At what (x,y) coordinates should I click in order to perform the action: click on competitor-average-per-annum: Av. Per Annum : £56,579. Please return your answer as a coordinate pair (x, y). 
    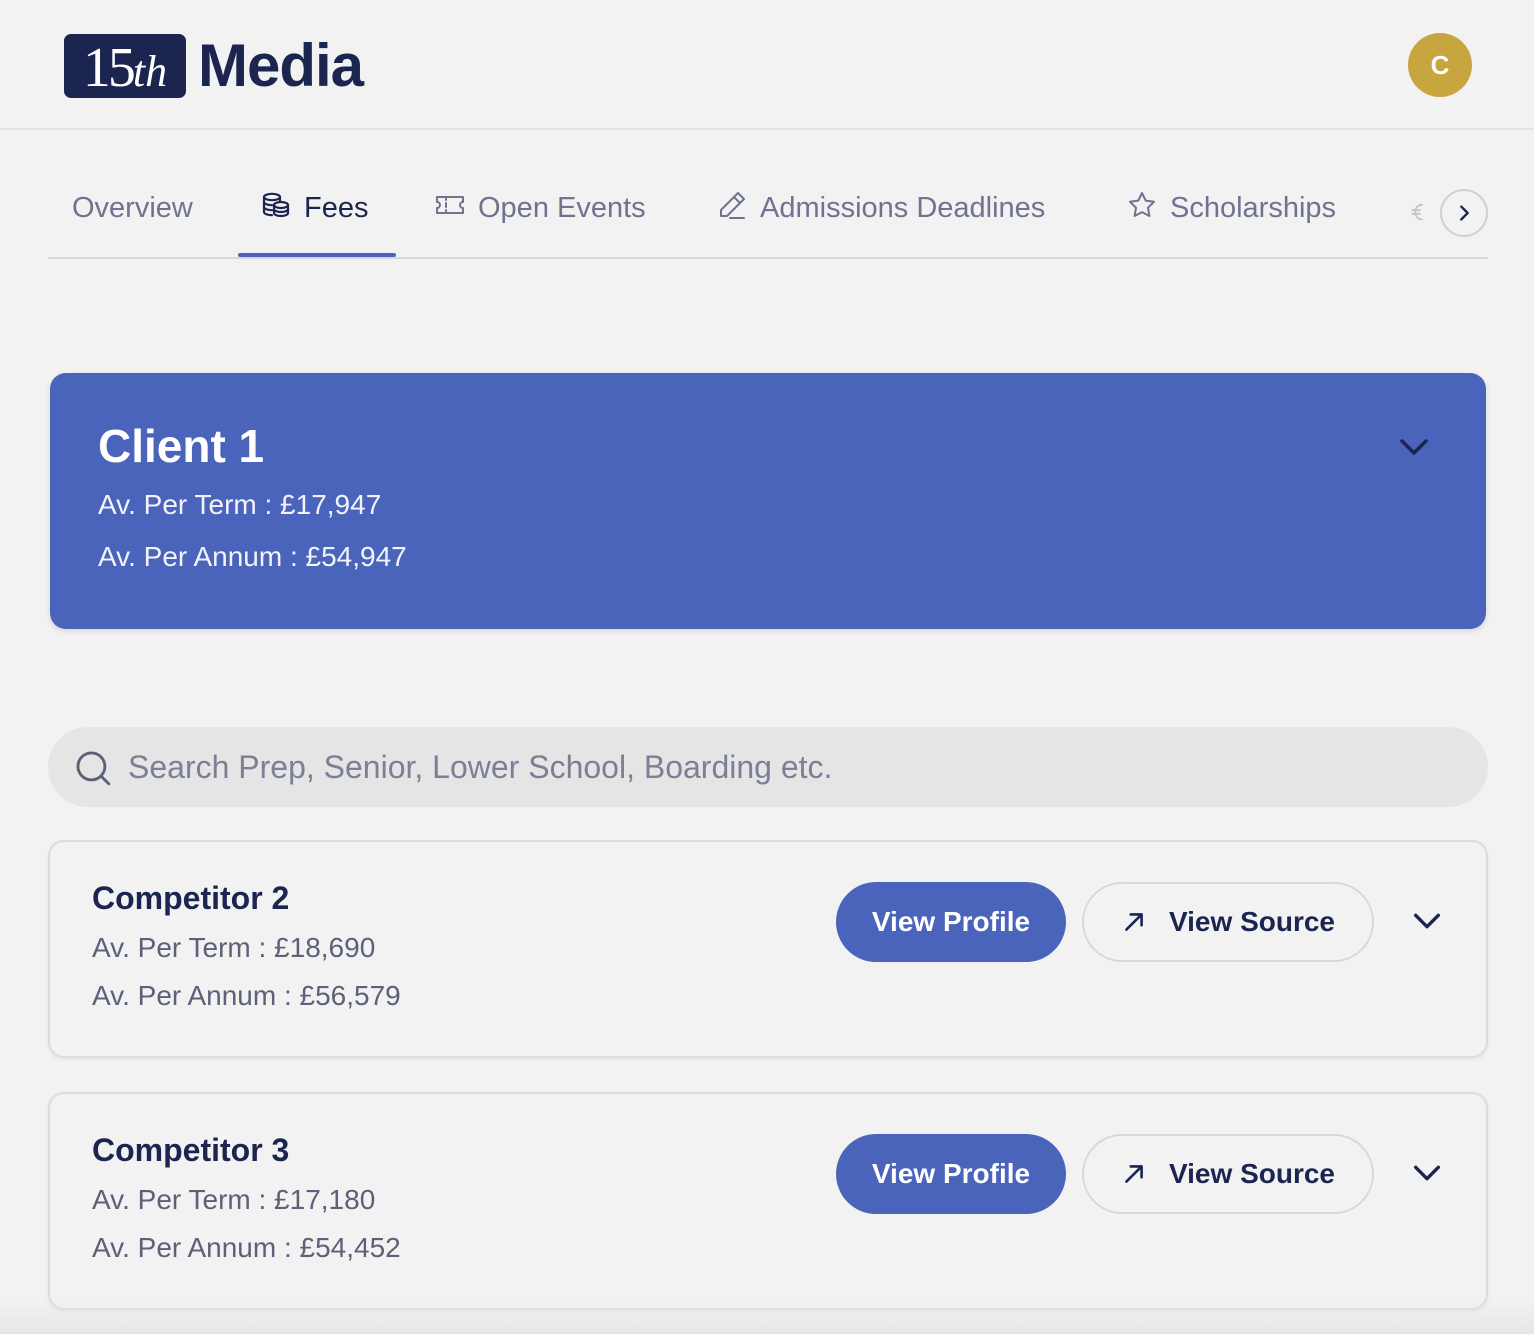
    Looking at the image, I should click on (246, 995).